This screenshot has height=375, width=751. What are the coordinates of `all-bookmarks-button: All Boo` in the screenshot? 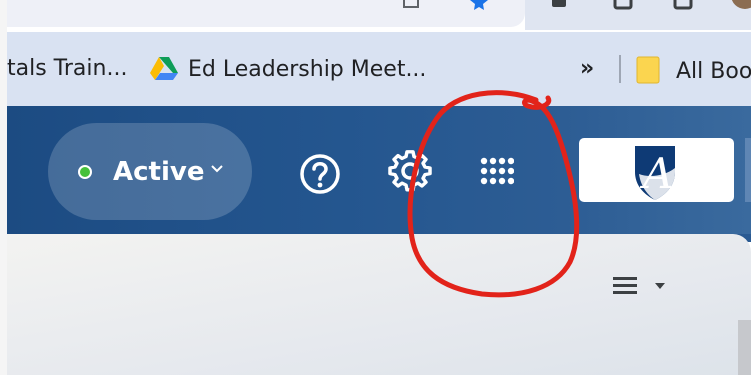 It's located at (693, 70).